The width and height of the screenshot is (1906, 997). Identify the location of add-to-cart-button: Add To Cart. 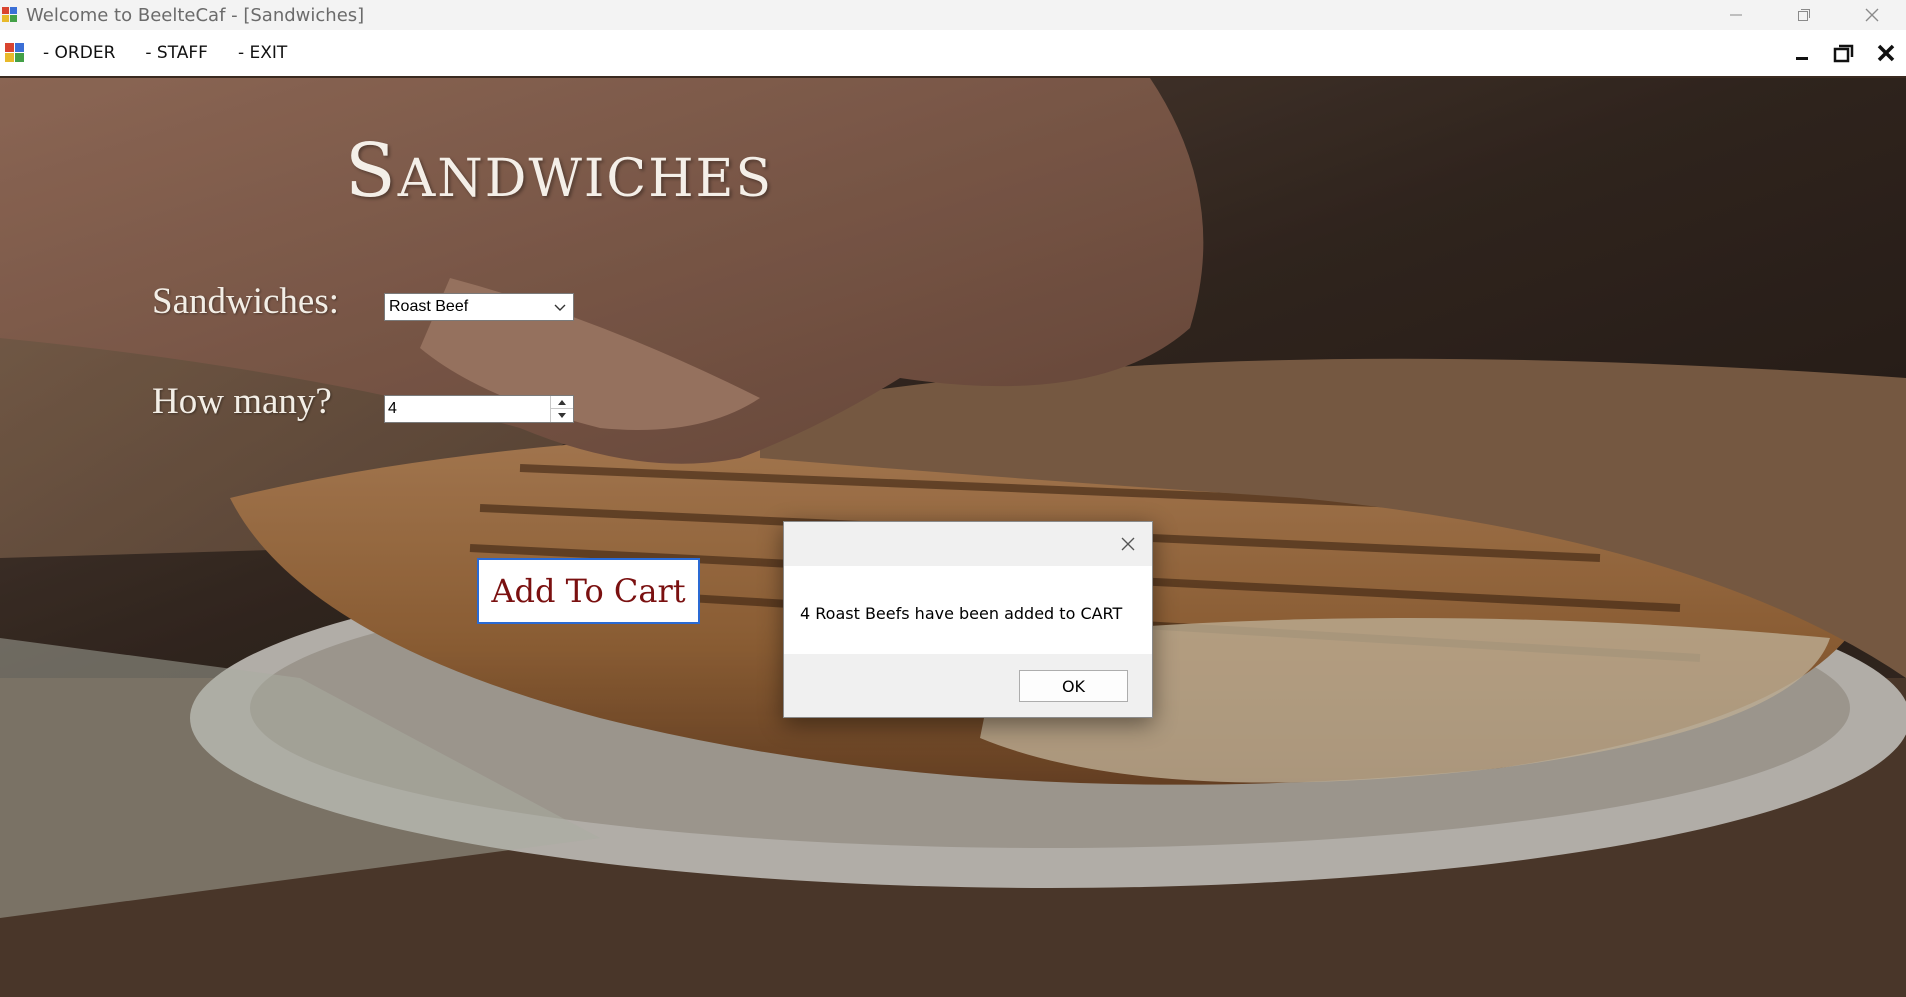
(588, 591).